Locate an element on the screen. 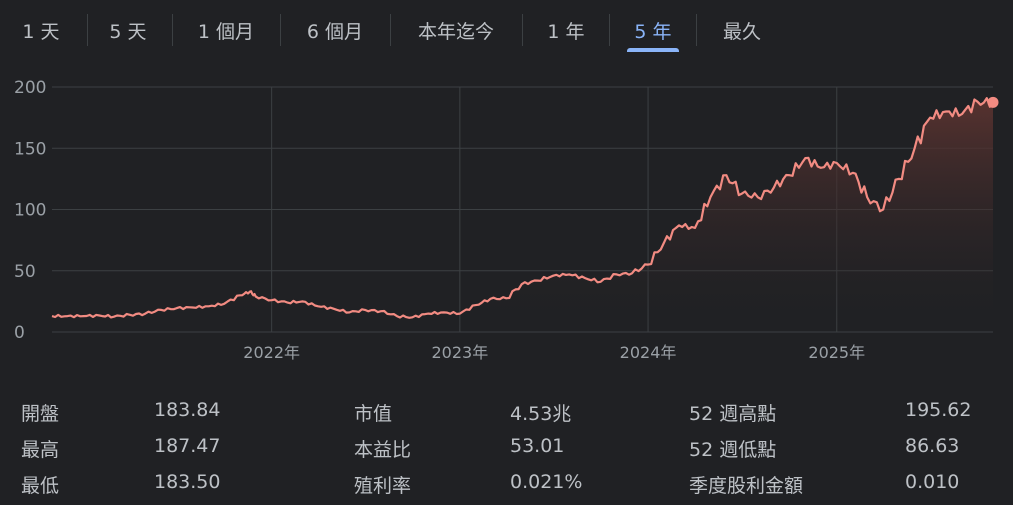 This screenshot has width=1013, height=505. x-tick-label: 2025年 is located at coordinates (836, 352).